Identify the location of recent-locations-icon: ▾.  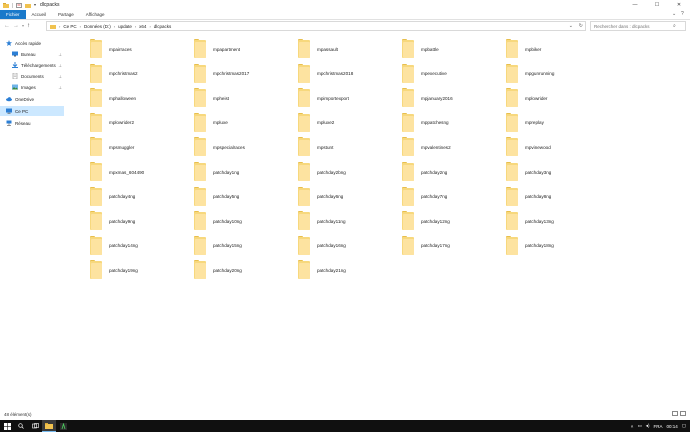
(23, 26).